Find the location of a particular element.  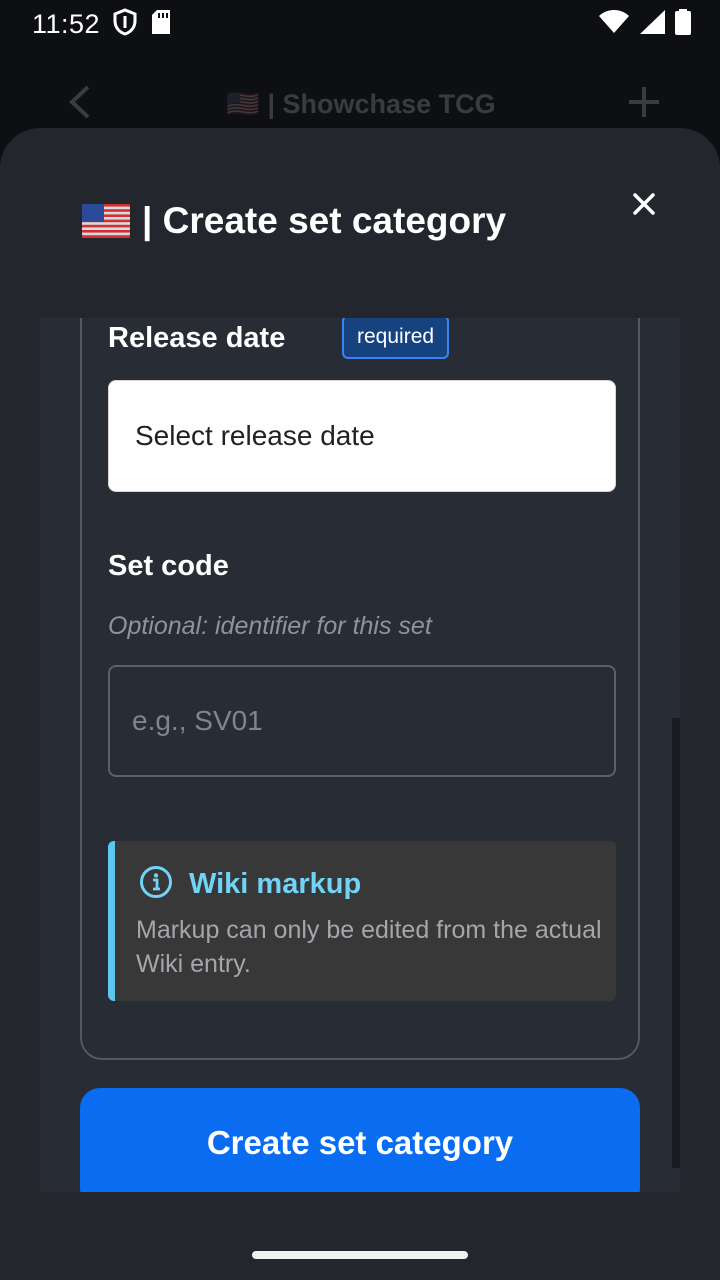

set-code-helper: Optional: identifier for this set is located at coordinates (270, 626).